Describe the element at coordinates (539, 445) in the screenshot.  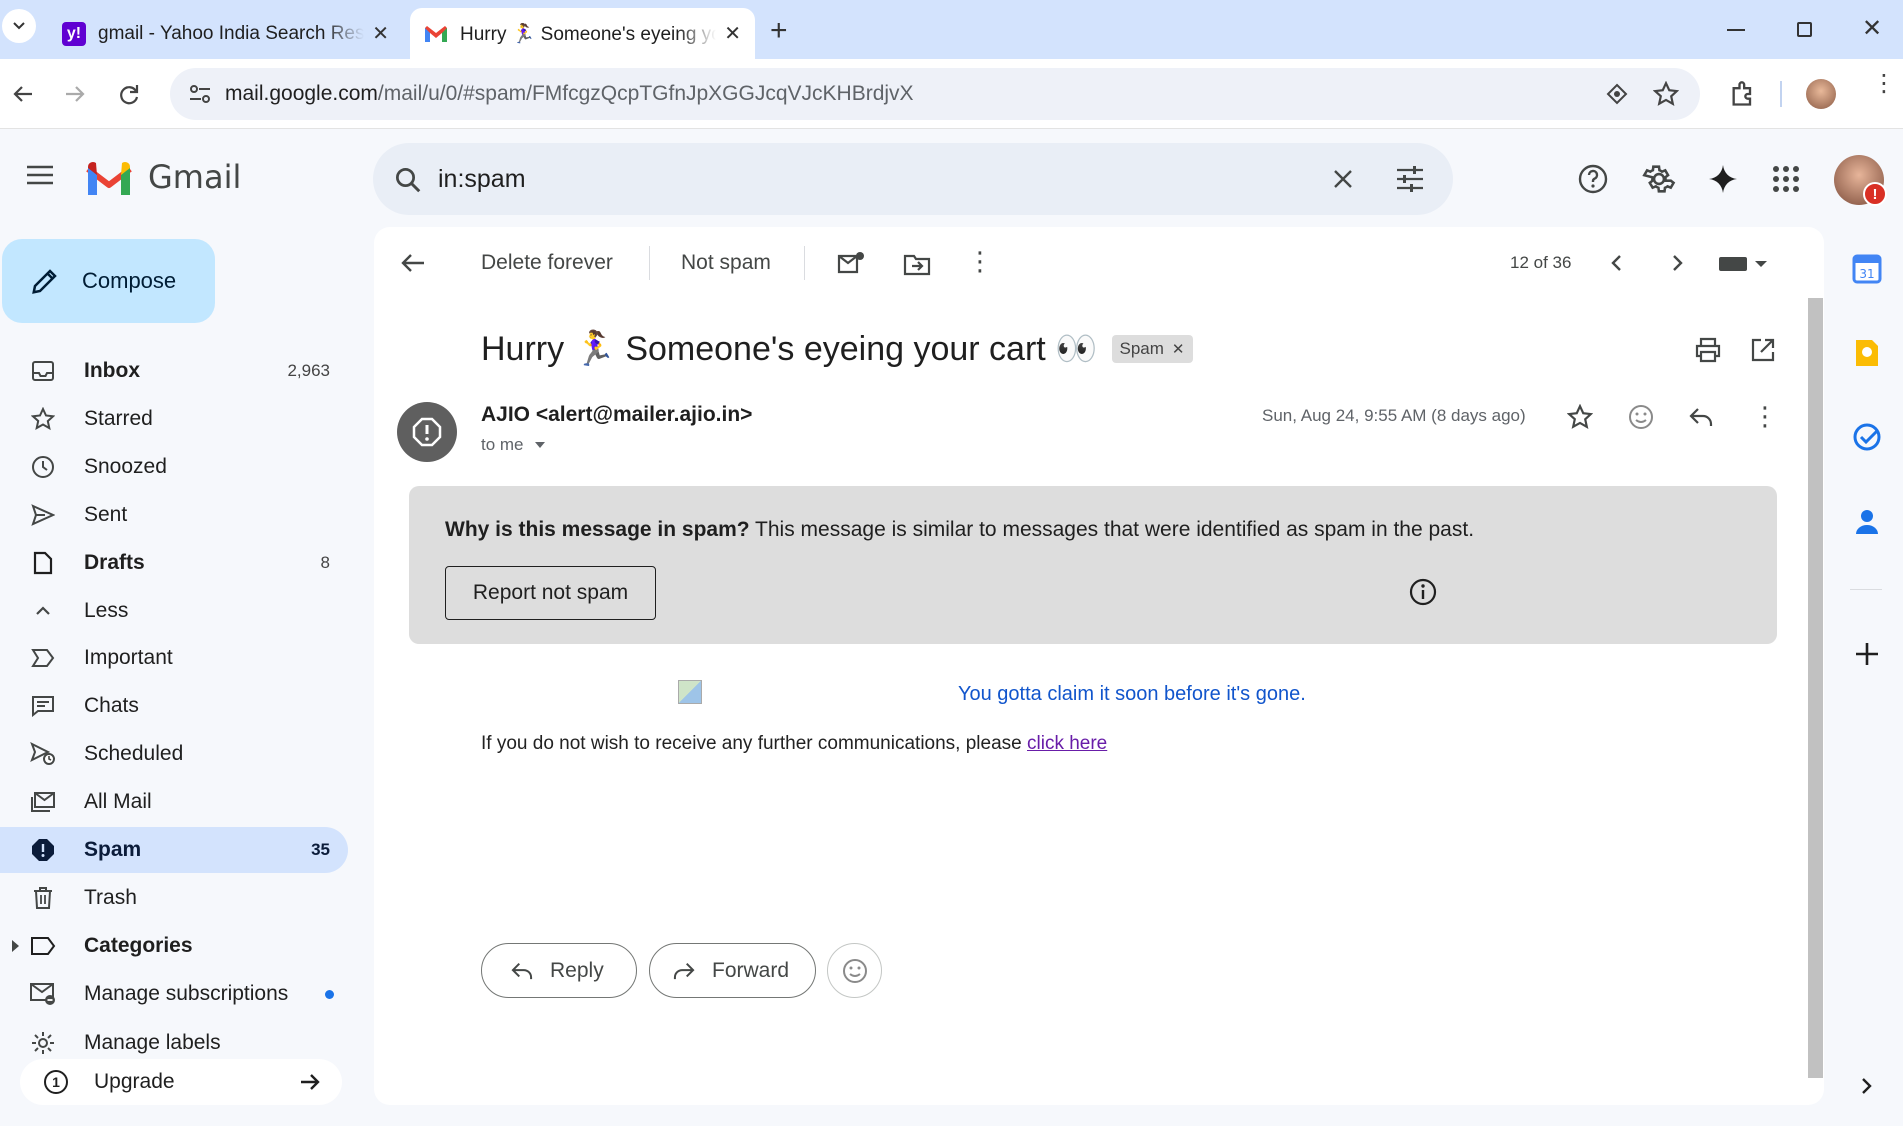
I see `caret-down-icon` at that location.